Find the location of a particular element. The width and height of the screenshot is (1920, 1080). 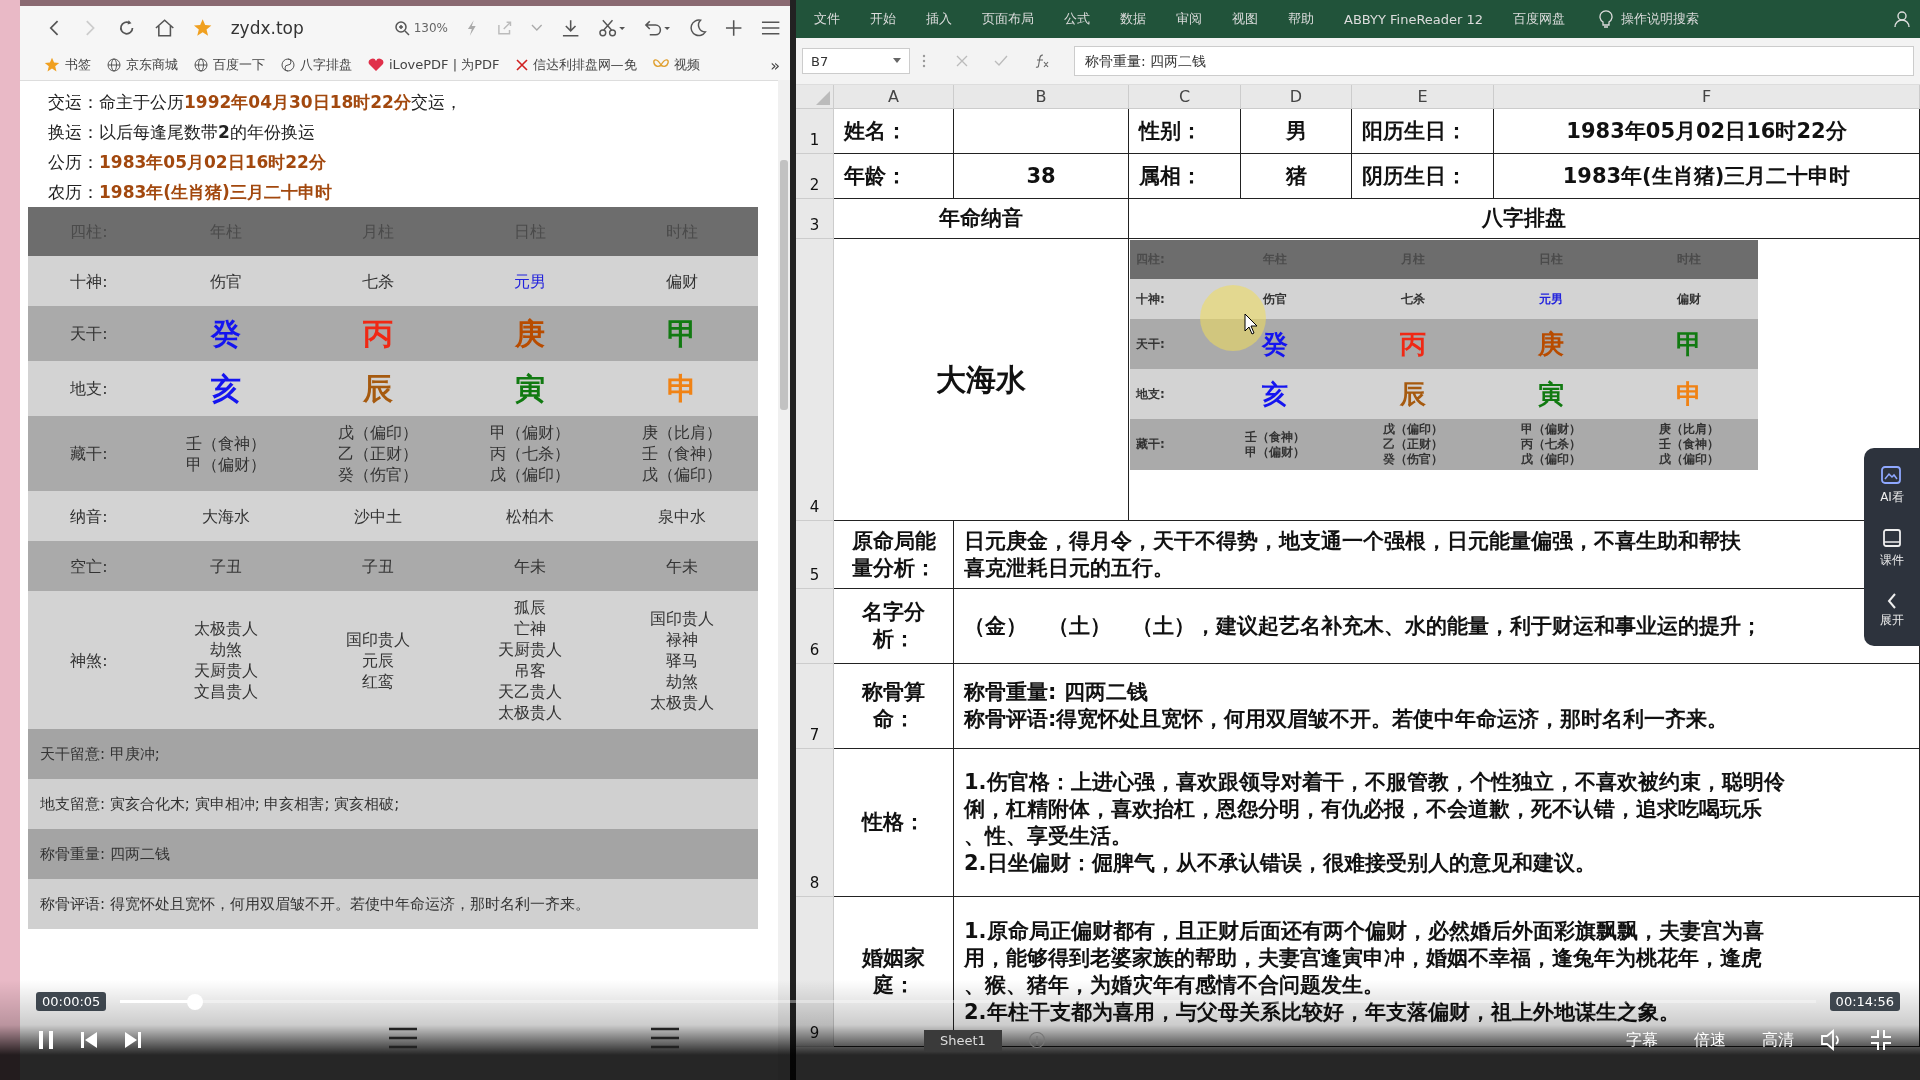

bookmark-link: 八字排盘 is located at coordinates (316, 65).